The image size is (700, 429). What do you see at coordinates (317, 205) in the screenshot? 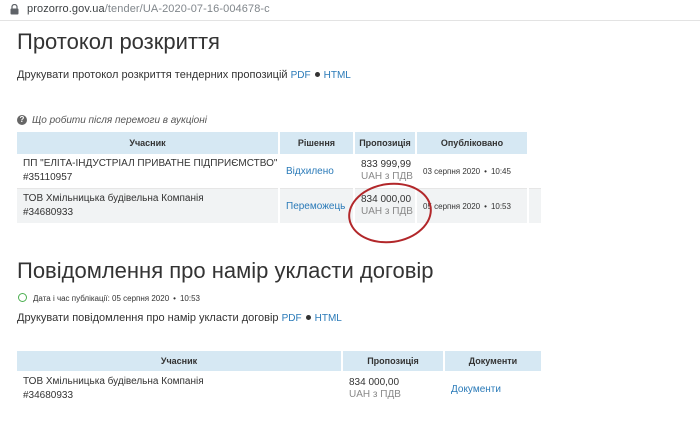
I see `decision-link: Переможець` at bounding box center [317, 205].